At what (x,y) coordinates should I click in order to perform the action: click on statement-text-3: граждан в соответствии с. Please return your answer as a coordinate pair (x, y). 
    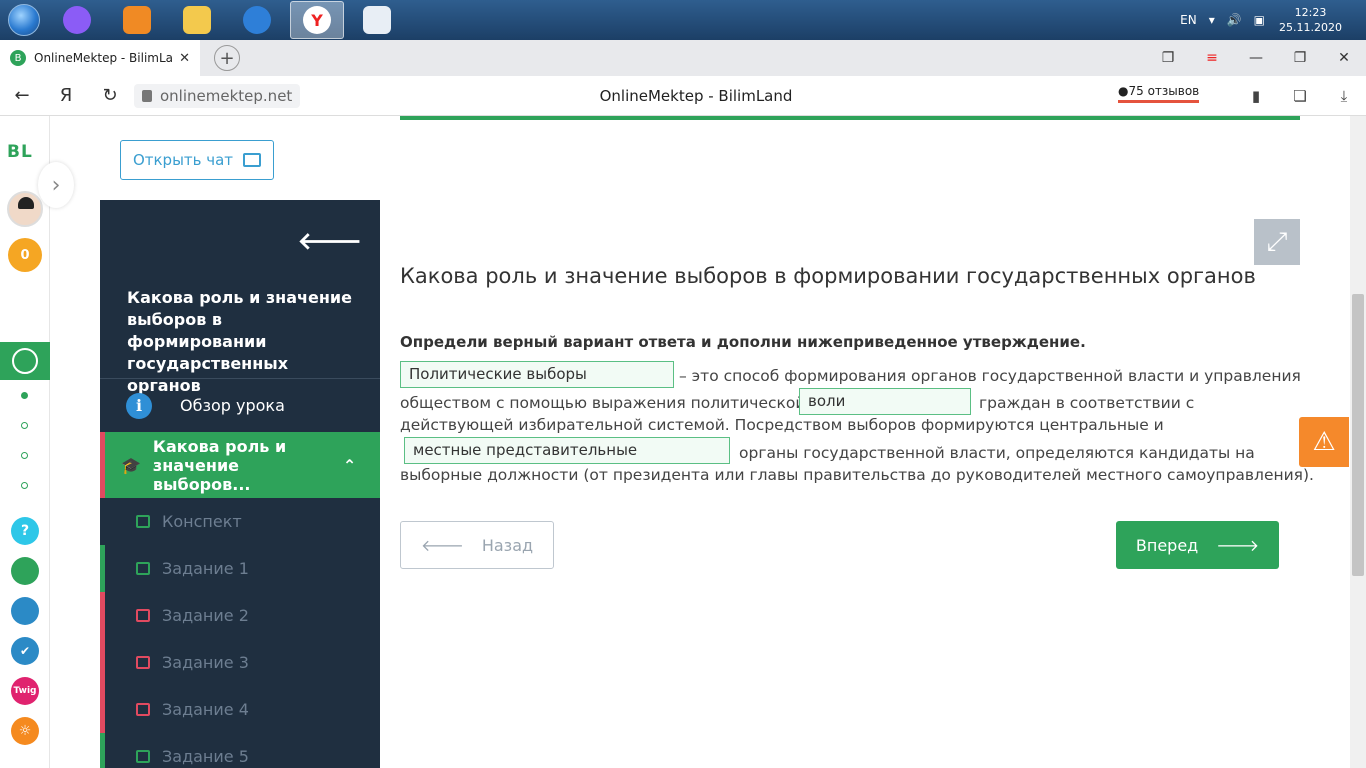
    Looking at the image, I should click on (1087, 403).